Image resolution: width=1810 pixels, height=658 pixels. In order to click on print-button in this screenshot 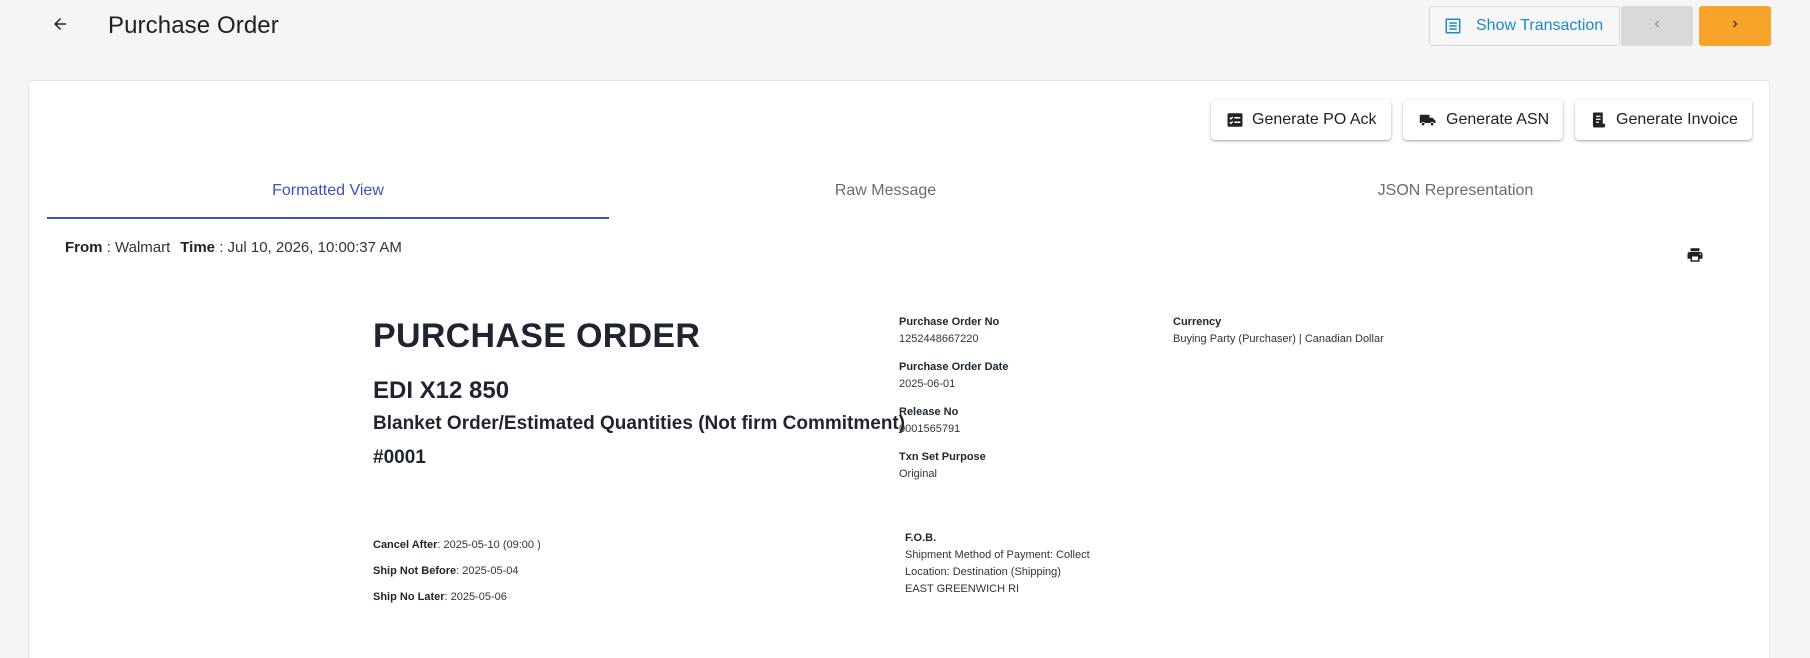, I will do `click(1695, 257)`.